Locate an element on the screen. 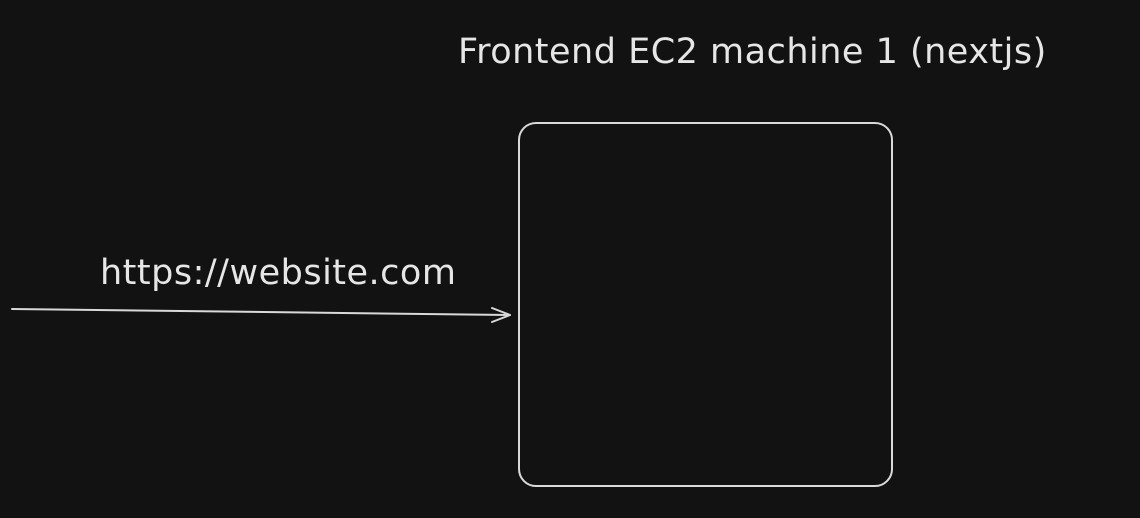 This screenshot has width=1140, height=518. request-arrow is located at coordinates (261, 315).